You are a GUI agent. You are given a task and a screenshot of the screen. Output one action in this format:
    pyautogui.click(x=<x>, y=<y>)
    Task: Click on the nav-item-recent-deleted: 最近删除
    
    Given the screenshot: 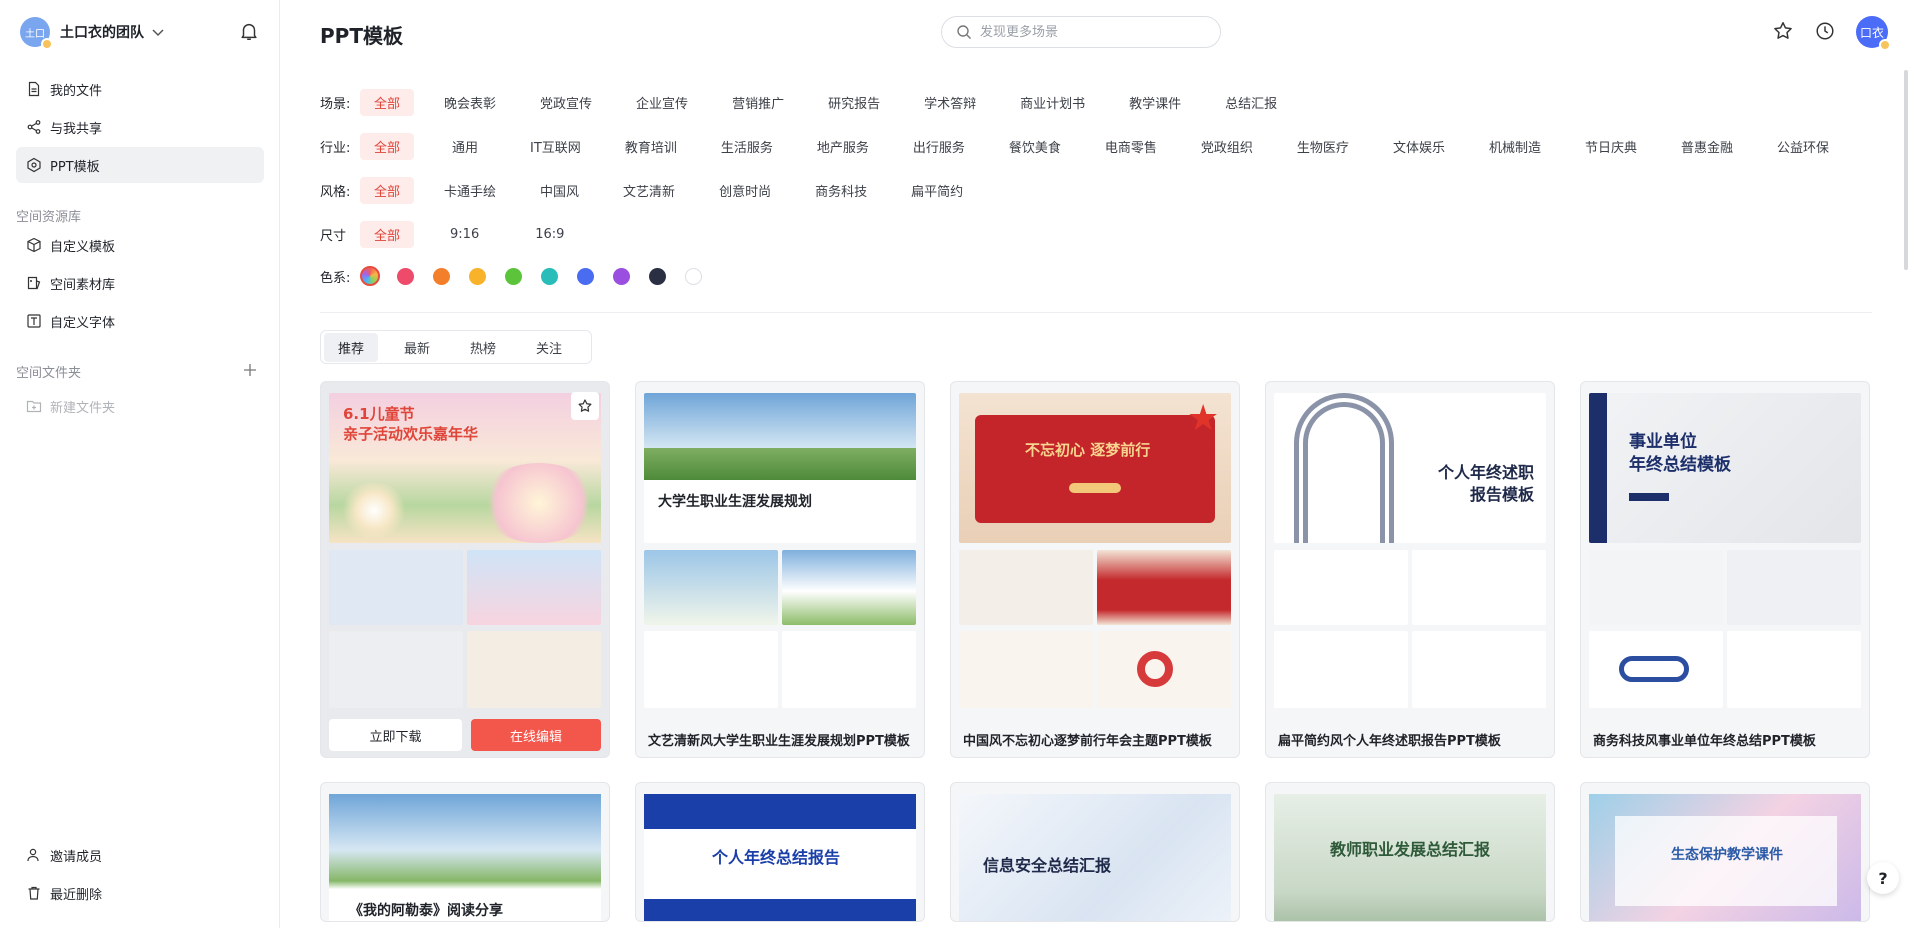 What is the action you would take?
    pyautogui.click(x=140, y=893)
    